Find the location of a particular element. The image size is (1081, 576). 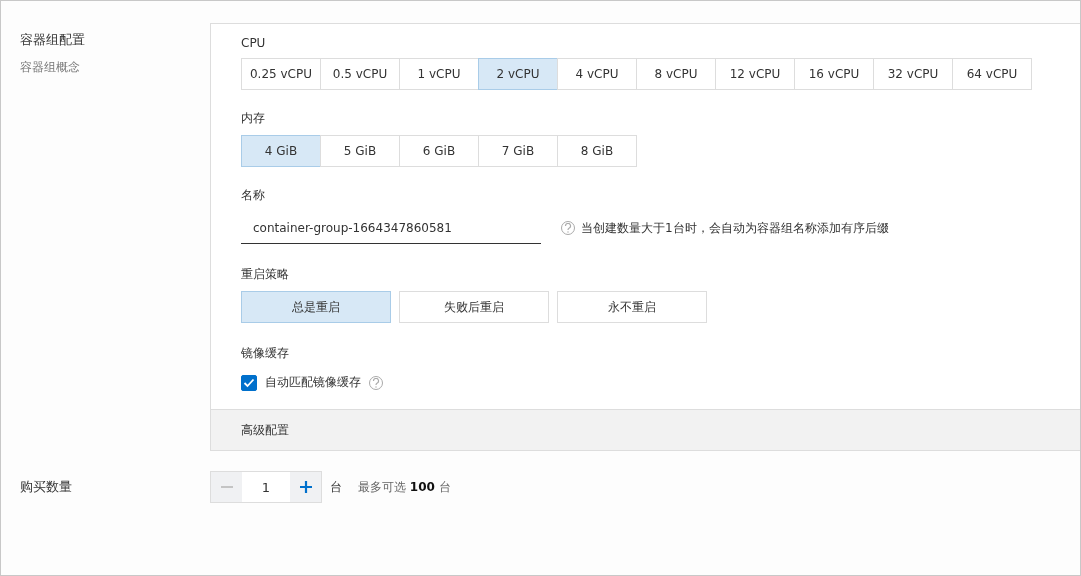

cpu-option: 32 vCPU is located at coordinates (913, 74).